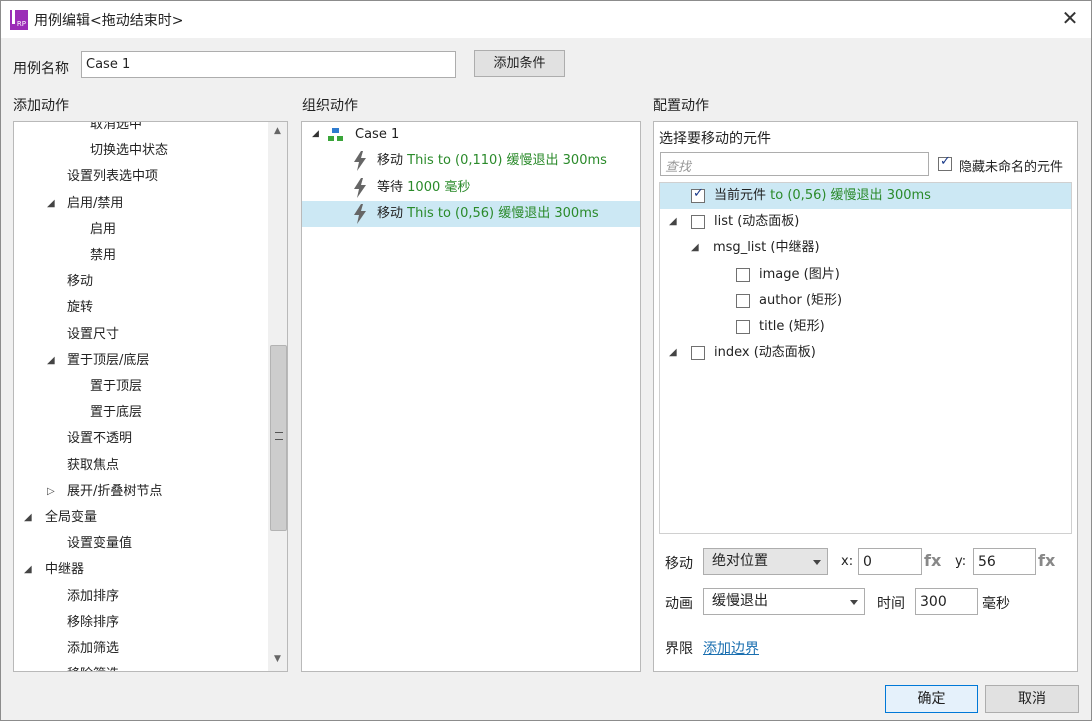  Describe the element at coordinates (41, 69) in the screenshot. I see `case-name-label: 用例名称` at that location.